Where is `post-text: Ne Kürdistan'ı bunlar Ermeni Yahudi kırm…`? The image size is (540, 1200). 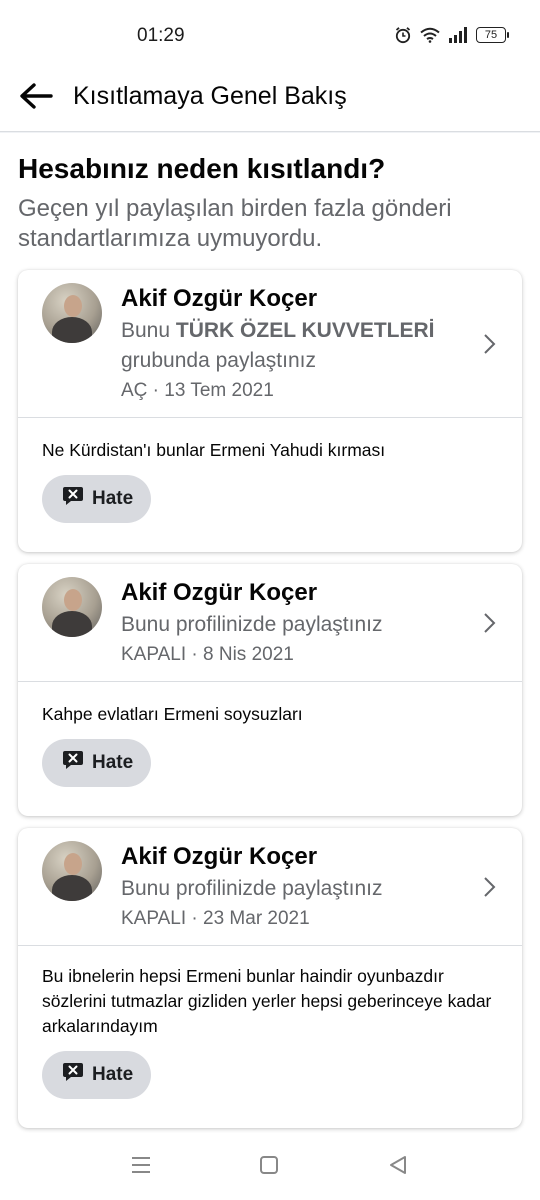
post-text: Ne Kürdistan'ı bunlar Ermeni Yahudi kırm… is located at coordinates (214, 450).